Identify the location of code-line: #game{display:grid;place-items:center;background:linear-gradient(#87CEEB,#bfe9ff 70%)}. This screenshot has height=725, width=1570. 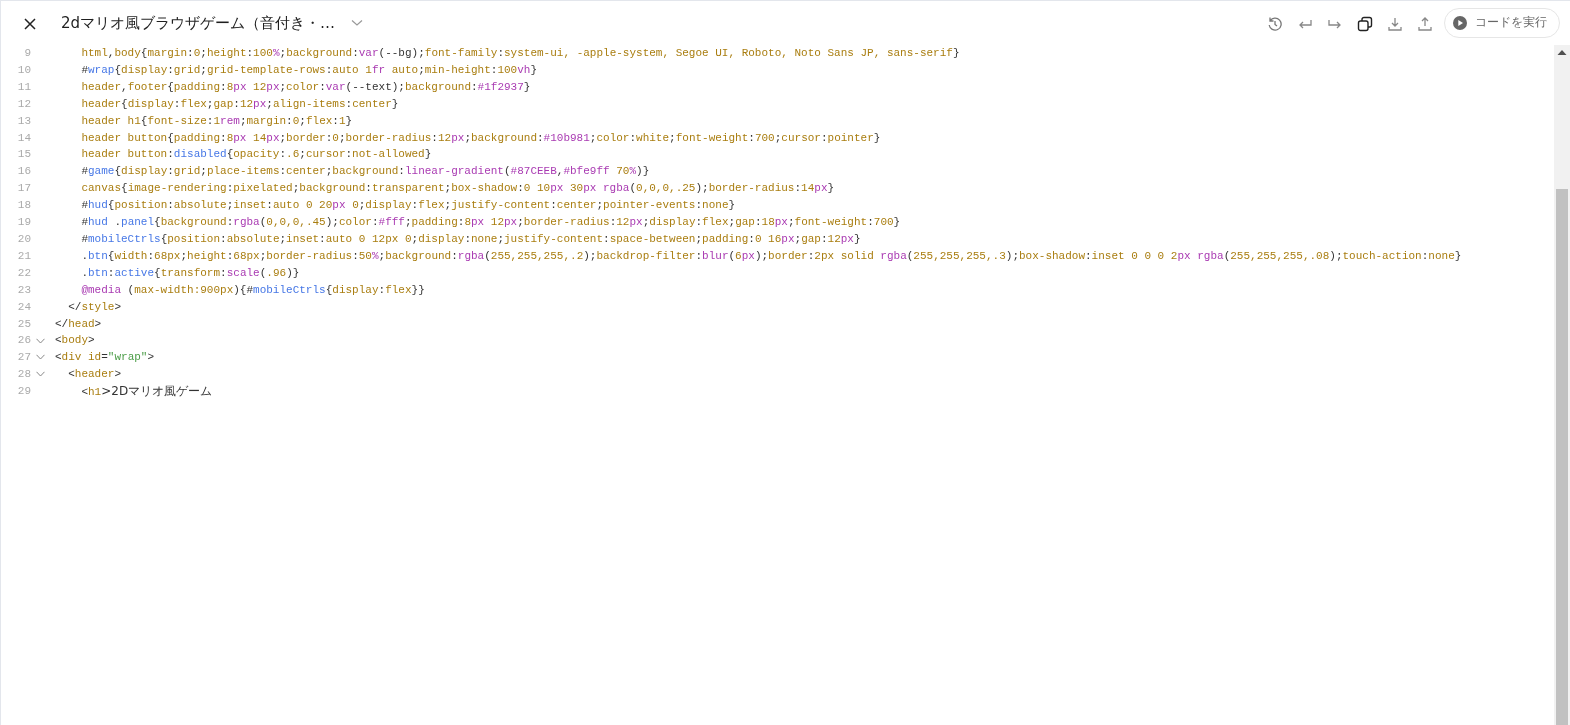
(365, 172).